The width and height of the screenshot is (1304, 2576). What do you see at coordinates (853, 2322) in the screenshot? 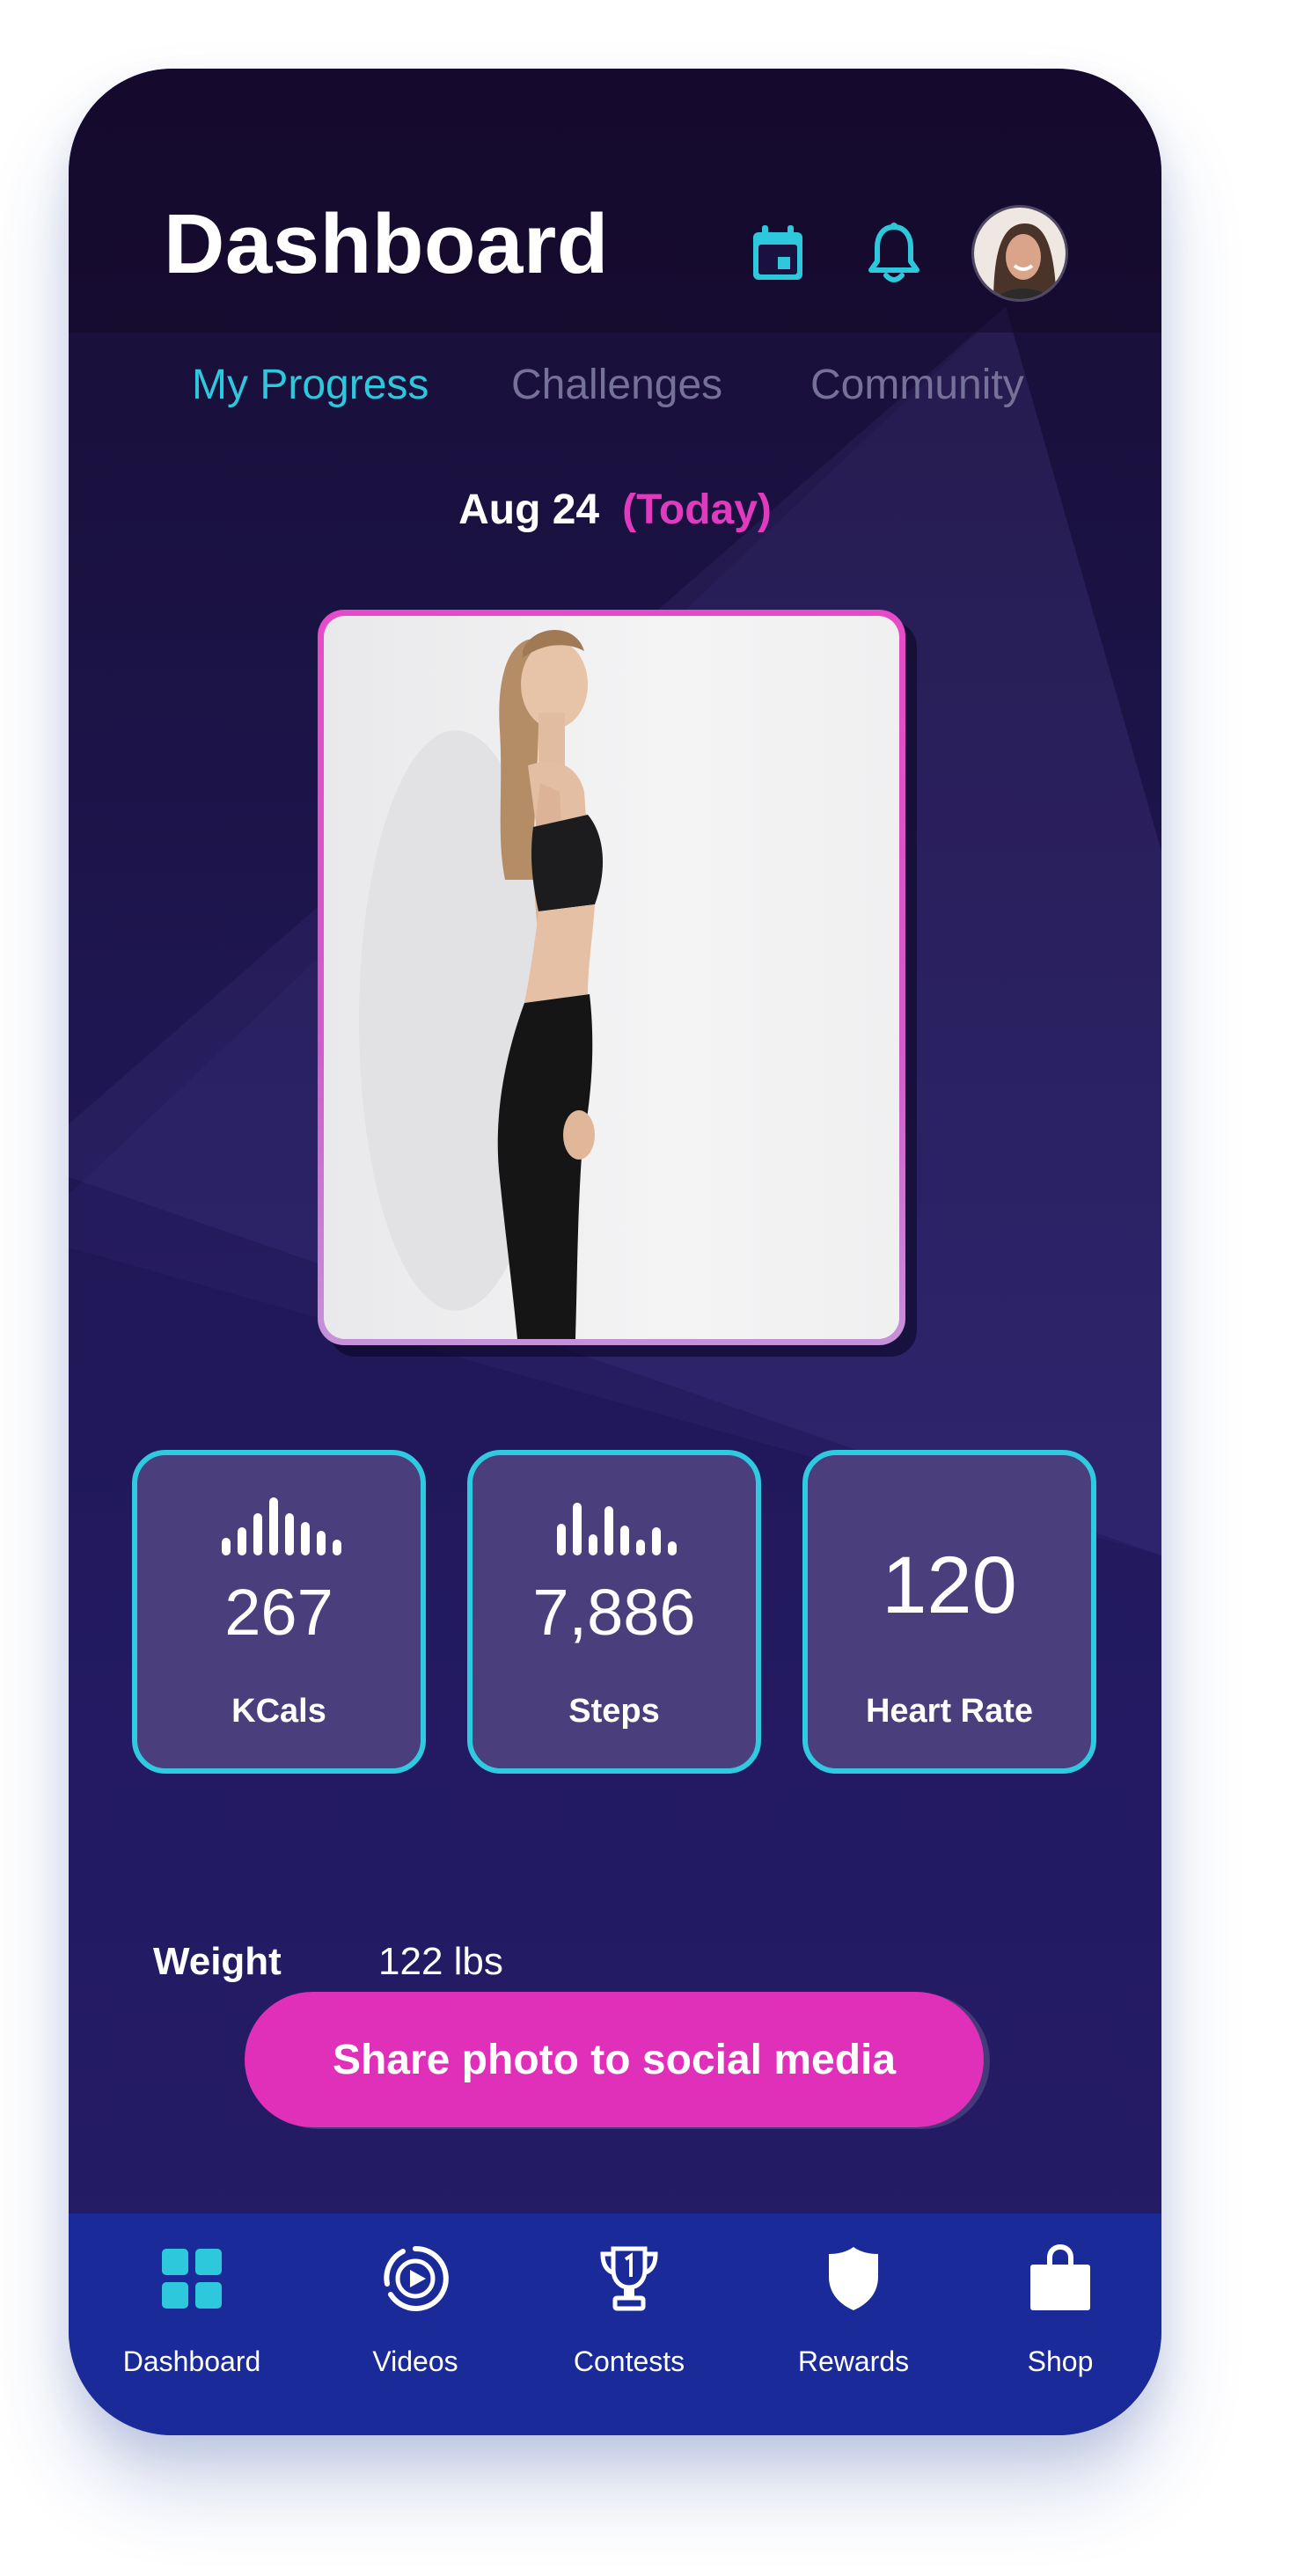
I see `nav-item-rewards: Rewards` at bounding box center [853, 2322].